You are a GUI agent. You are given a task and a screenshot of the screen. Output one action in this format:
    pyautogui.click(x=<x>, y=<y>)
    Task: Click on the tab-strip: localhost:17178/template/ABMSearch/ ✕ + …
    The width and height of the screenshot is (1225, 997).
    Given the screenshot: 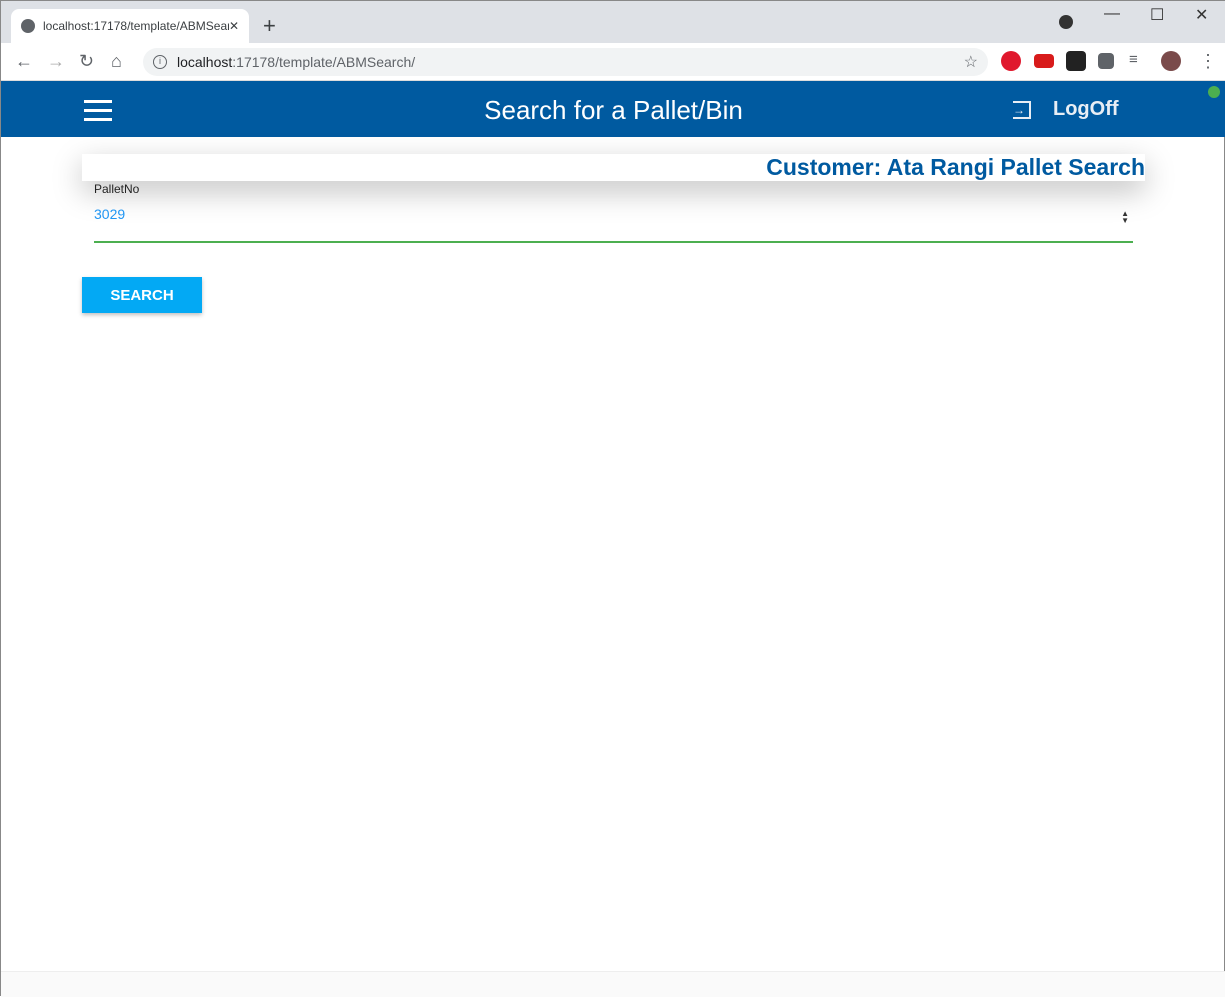 What is the action you would take?
    pyautogui.click(x=613, y=22)
    